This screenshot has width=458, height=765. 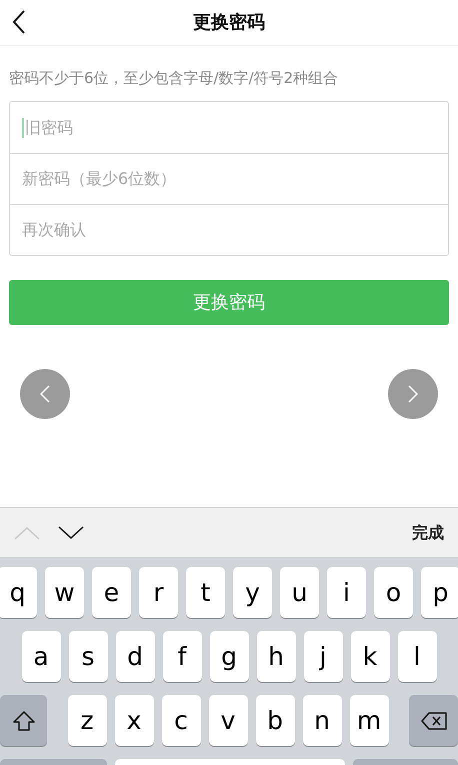 I want to click on text-cursor, so click(x=23, y=128).